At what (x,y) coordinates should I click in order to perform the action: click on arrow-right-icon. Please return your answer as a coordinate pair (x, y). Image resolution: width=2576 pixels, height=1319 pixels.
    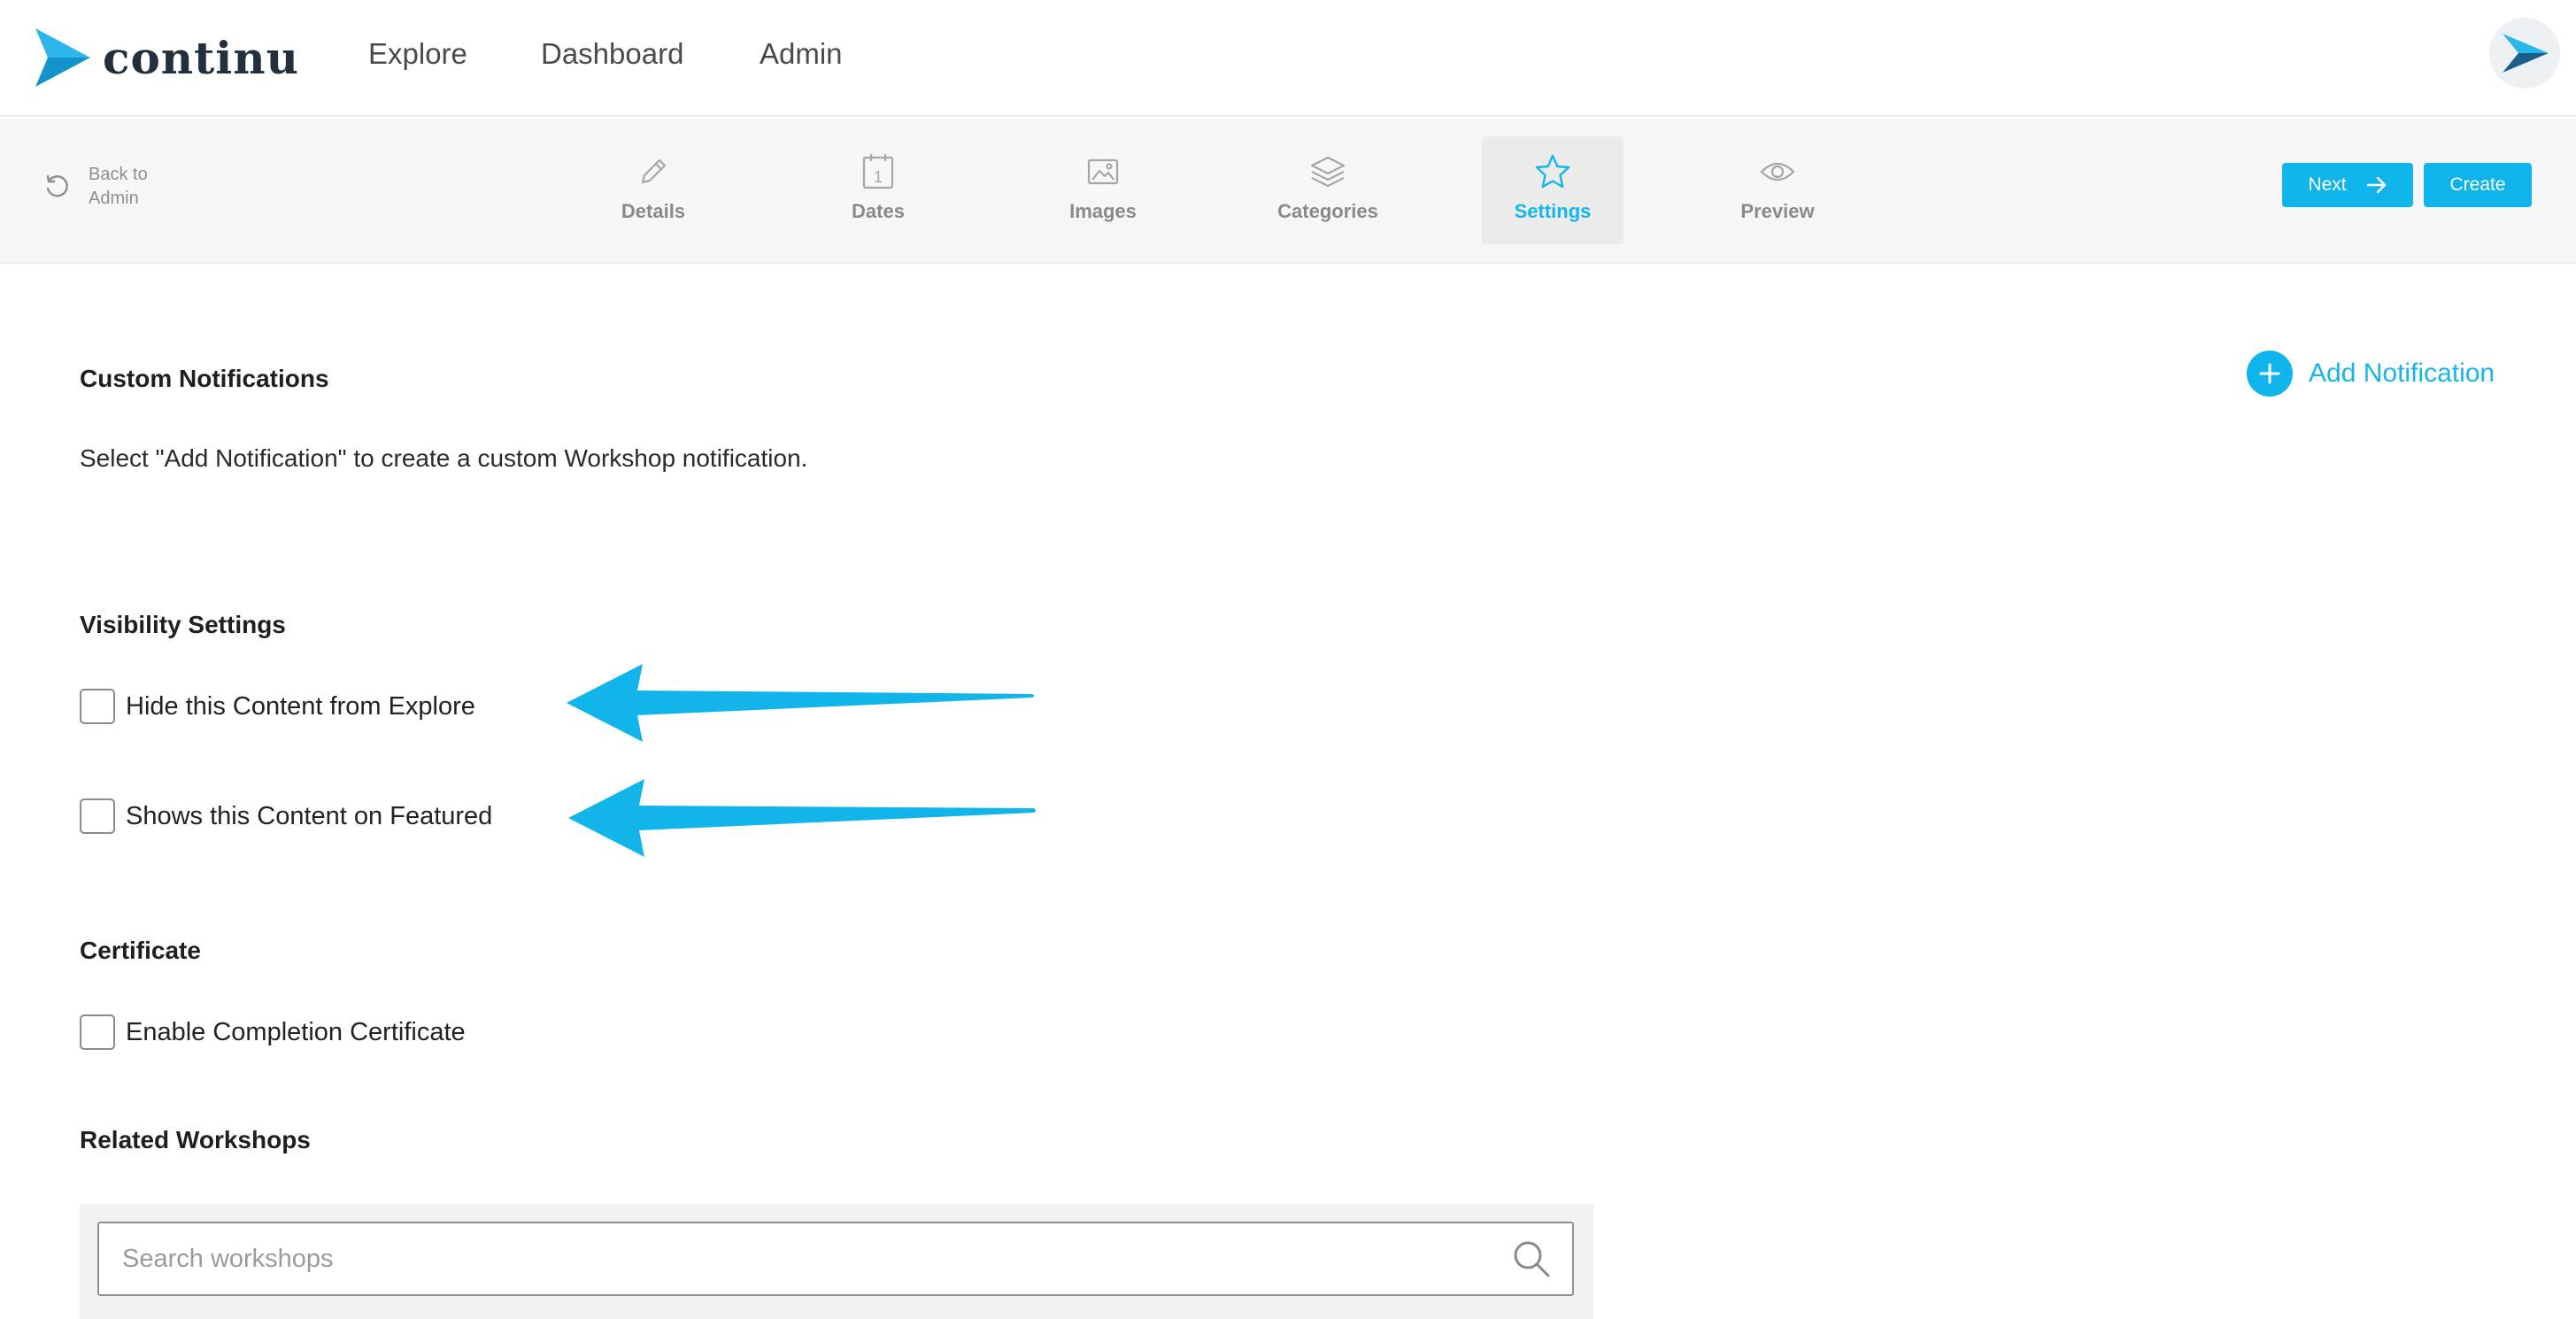
    Looking at the image, I should click on (2376, 185).